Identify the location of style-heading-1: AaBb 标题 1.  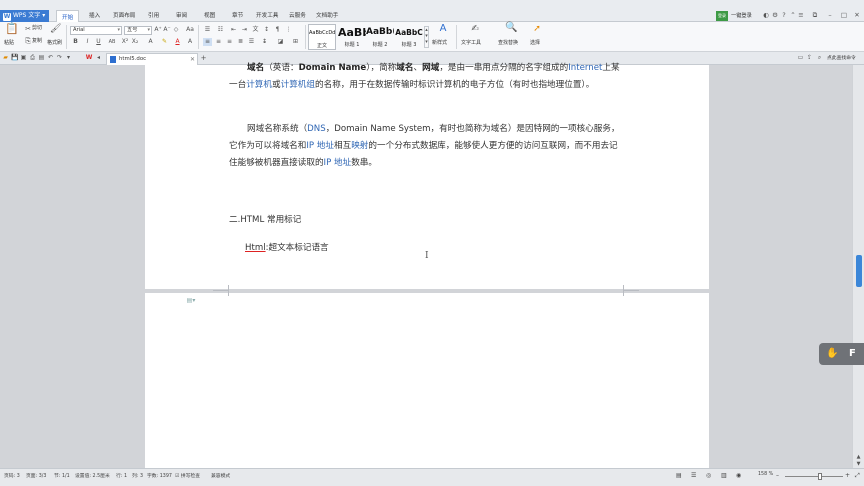
(352, 37).